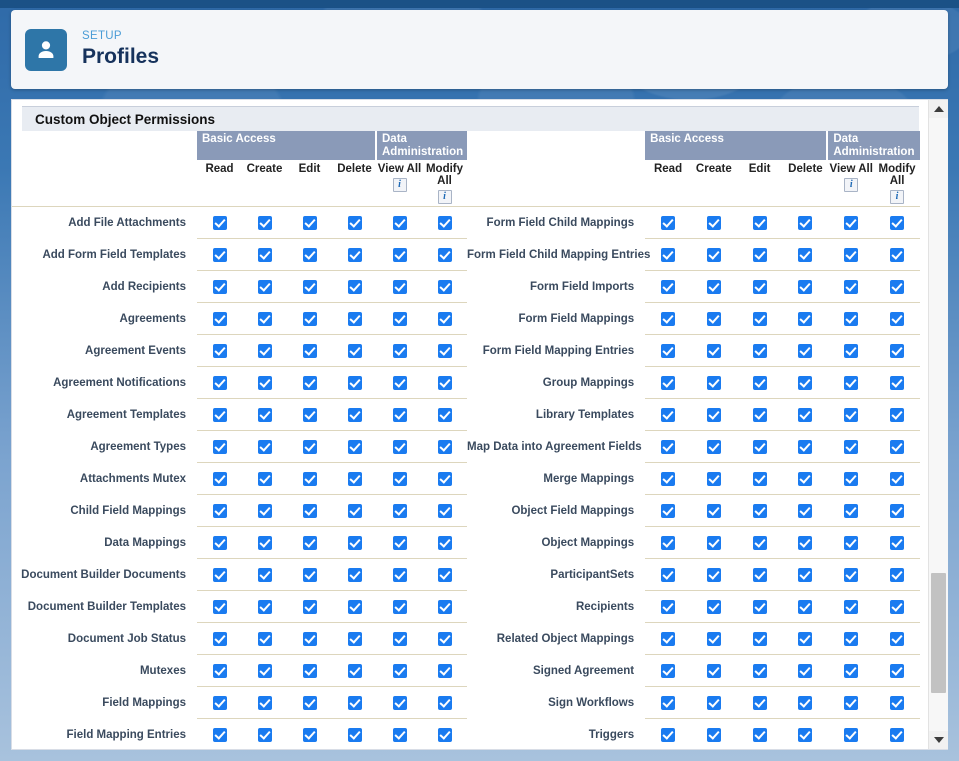  I want to click on column-header-view-all: View All i, so click(851, 183).